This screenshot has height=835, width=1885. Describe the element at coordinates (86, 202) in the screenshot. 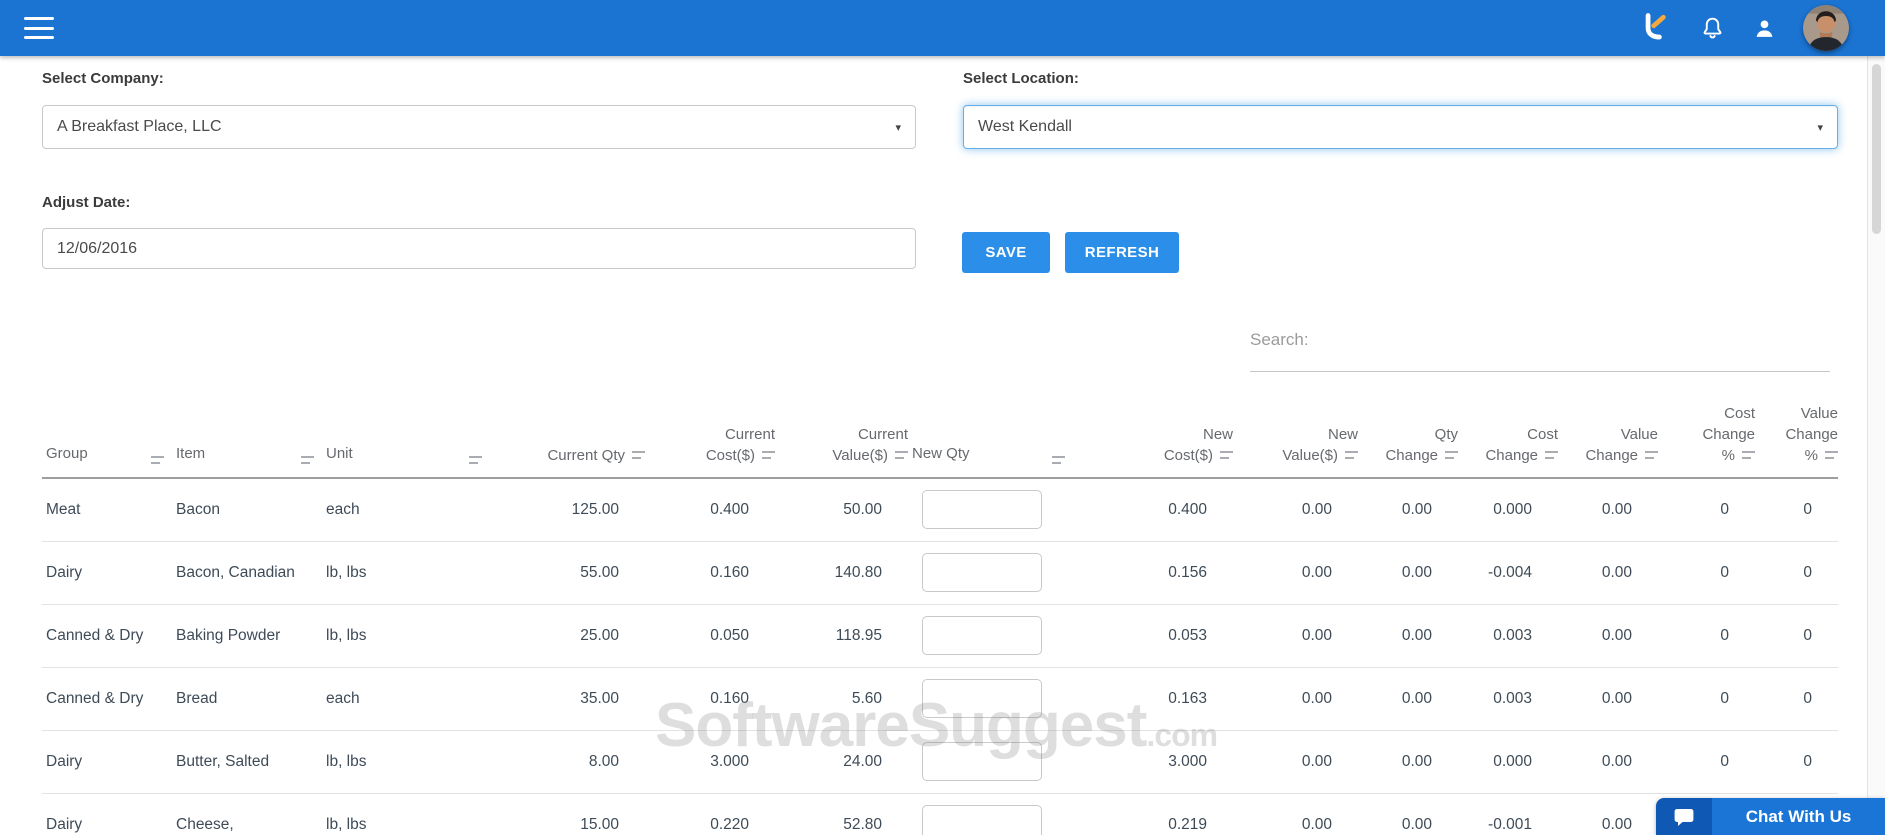

I see `adjust-date-label: Adjust Date:` at that location.